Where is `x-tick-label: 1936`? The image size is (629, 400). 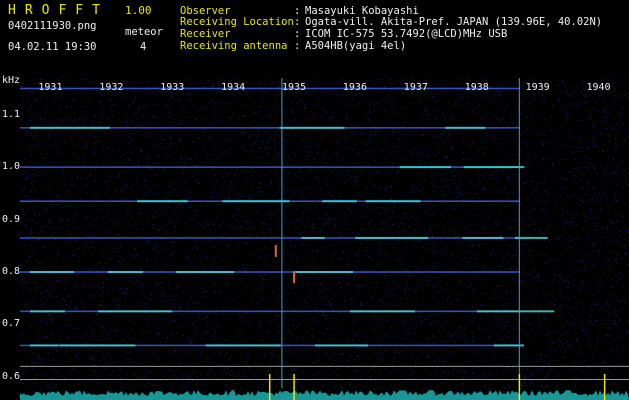 x-tick-label: 1936 is located at coordinates (355, 87).